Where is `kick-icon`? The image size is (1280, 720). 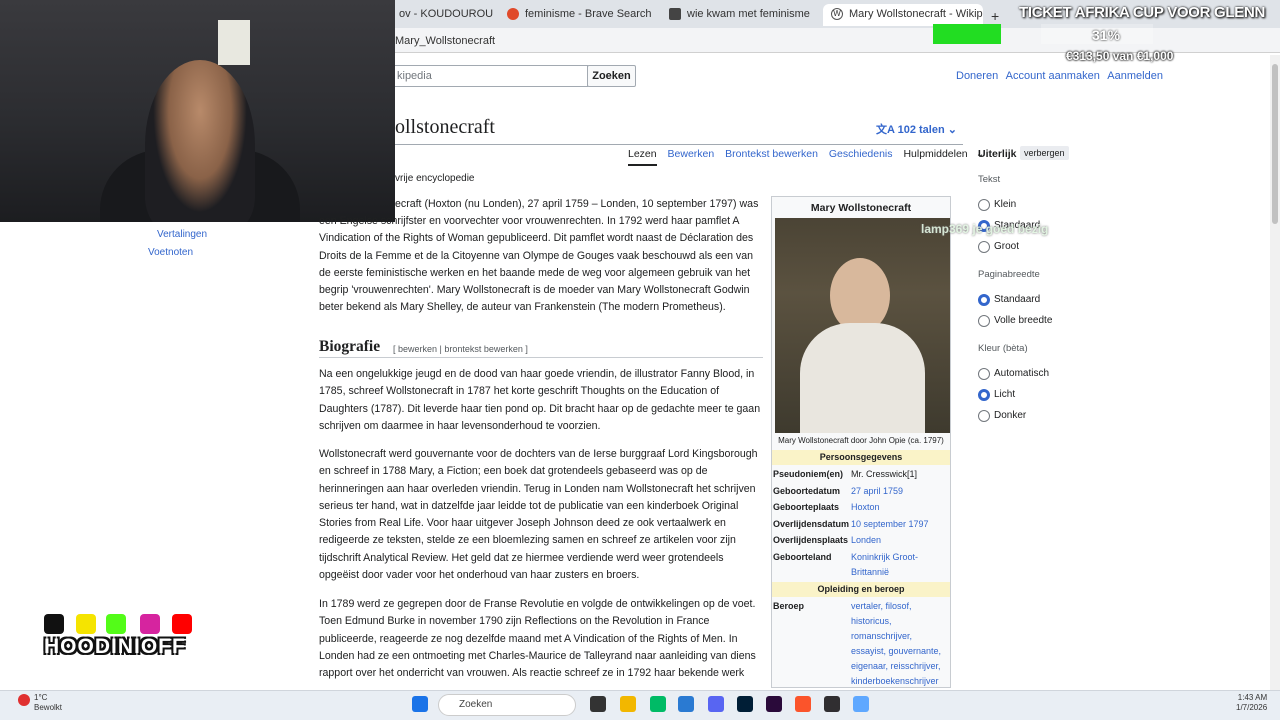 kick-icon is located at coordinates (116, 624).